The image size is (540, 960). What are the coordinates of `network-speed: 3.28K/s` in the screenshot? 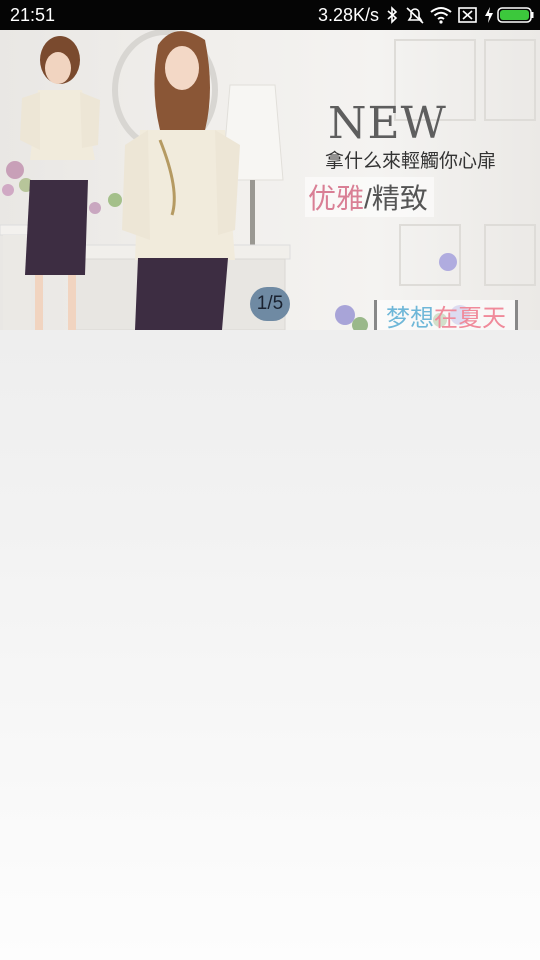 It's located at (349, 15).